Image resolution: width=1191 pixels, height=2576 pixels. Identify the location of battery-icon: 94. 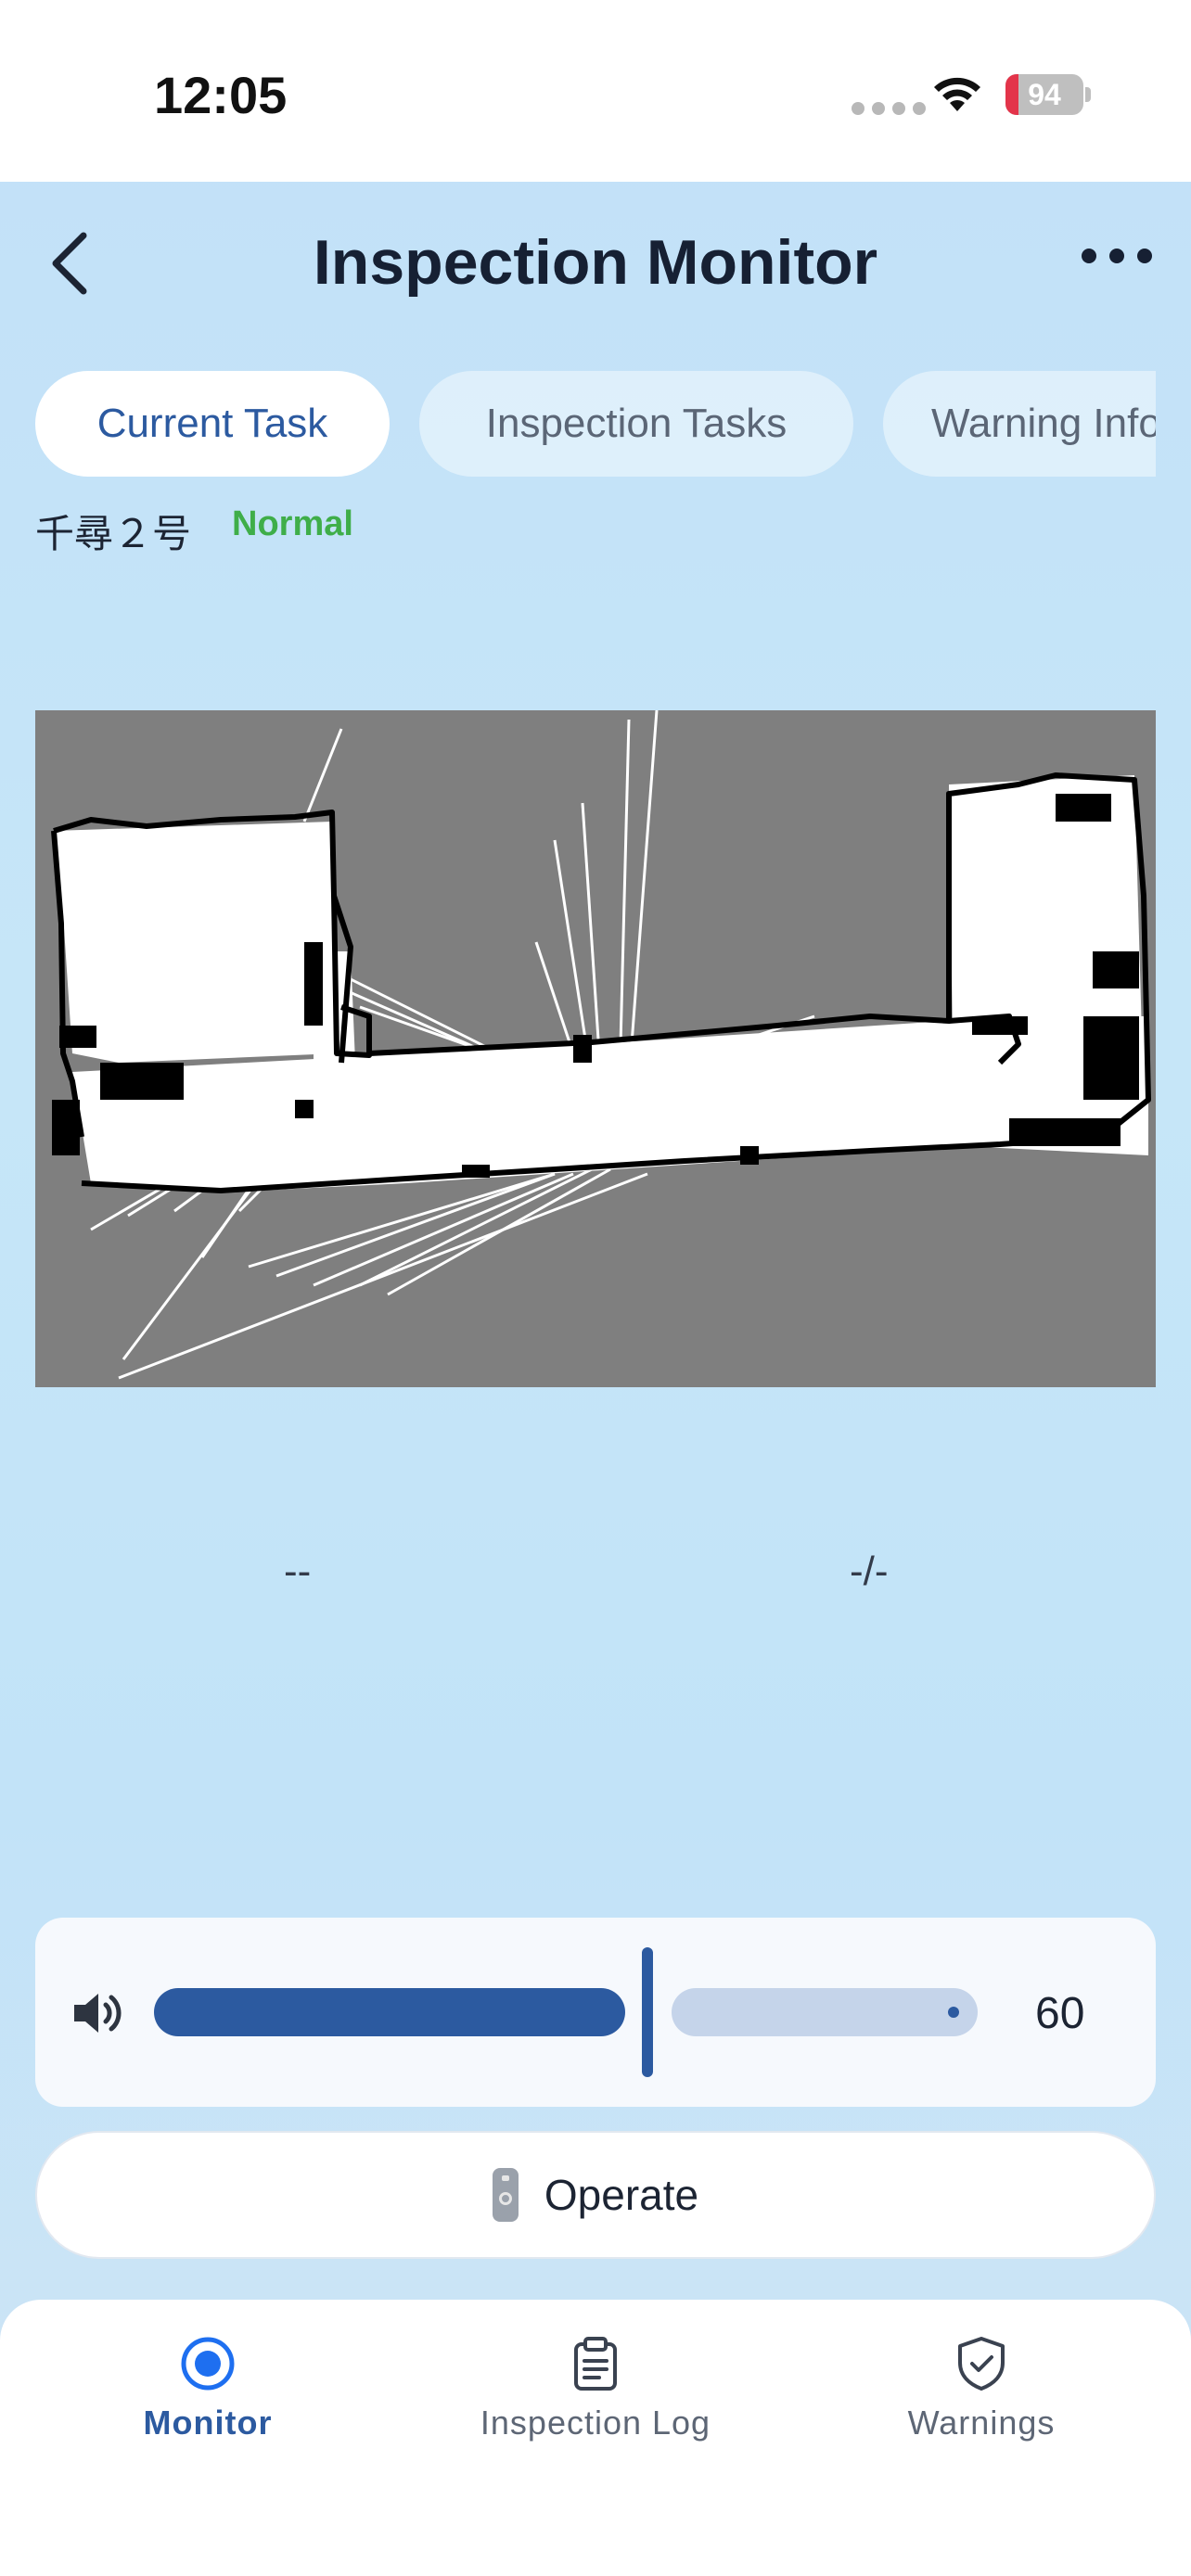
(1044, 94).